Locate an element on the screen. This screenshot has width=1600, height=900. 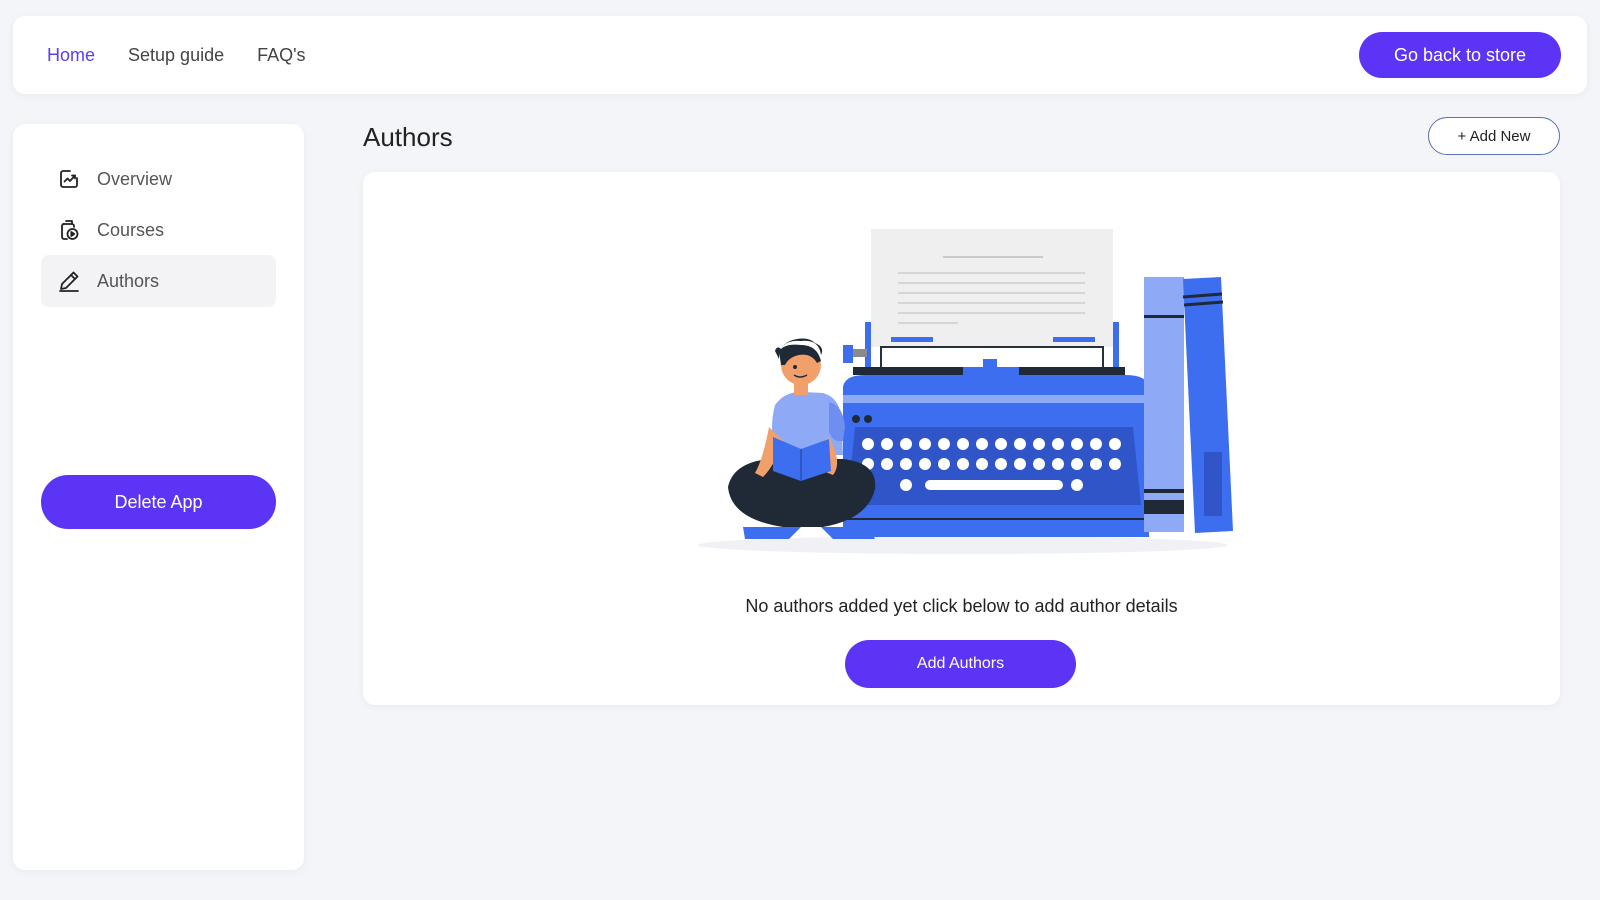
sidebar-item-label: Authors is located at coordinates (128, 280).